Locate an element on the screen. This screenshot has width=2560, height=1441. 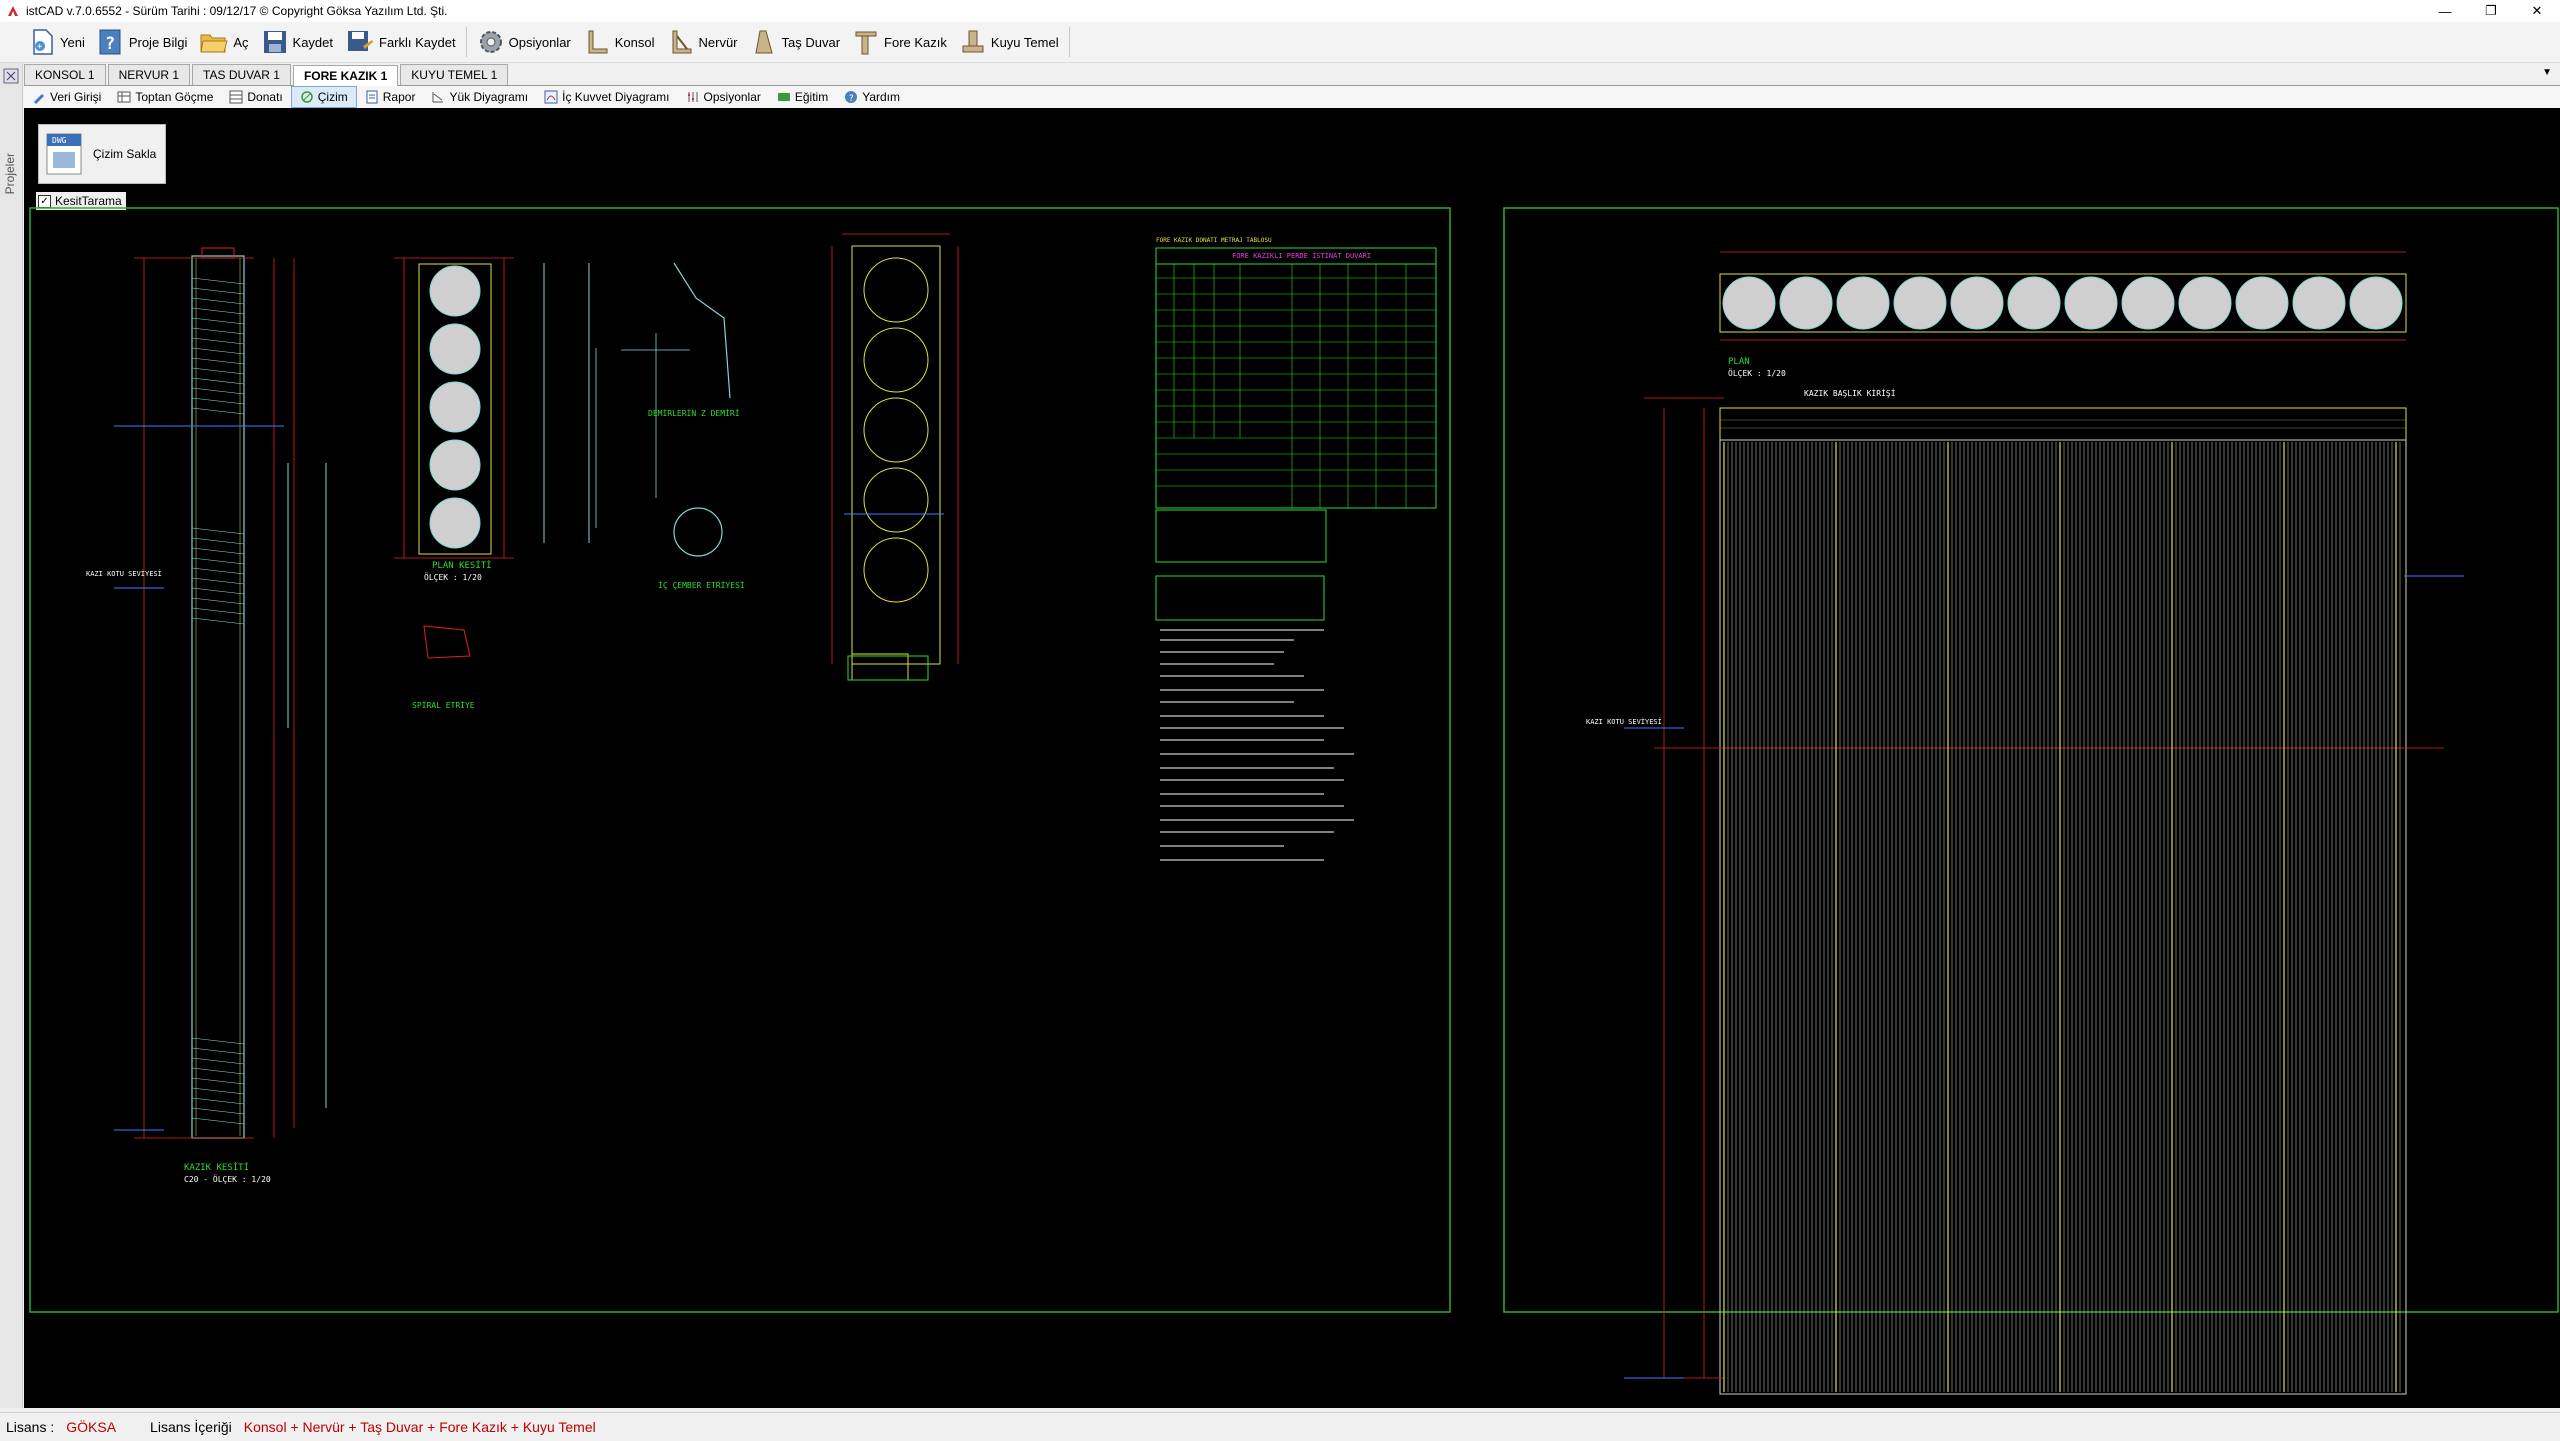
tab-kuyu-temel-1: KUYU TEMEL 1 is located at coordinates (454, 74).